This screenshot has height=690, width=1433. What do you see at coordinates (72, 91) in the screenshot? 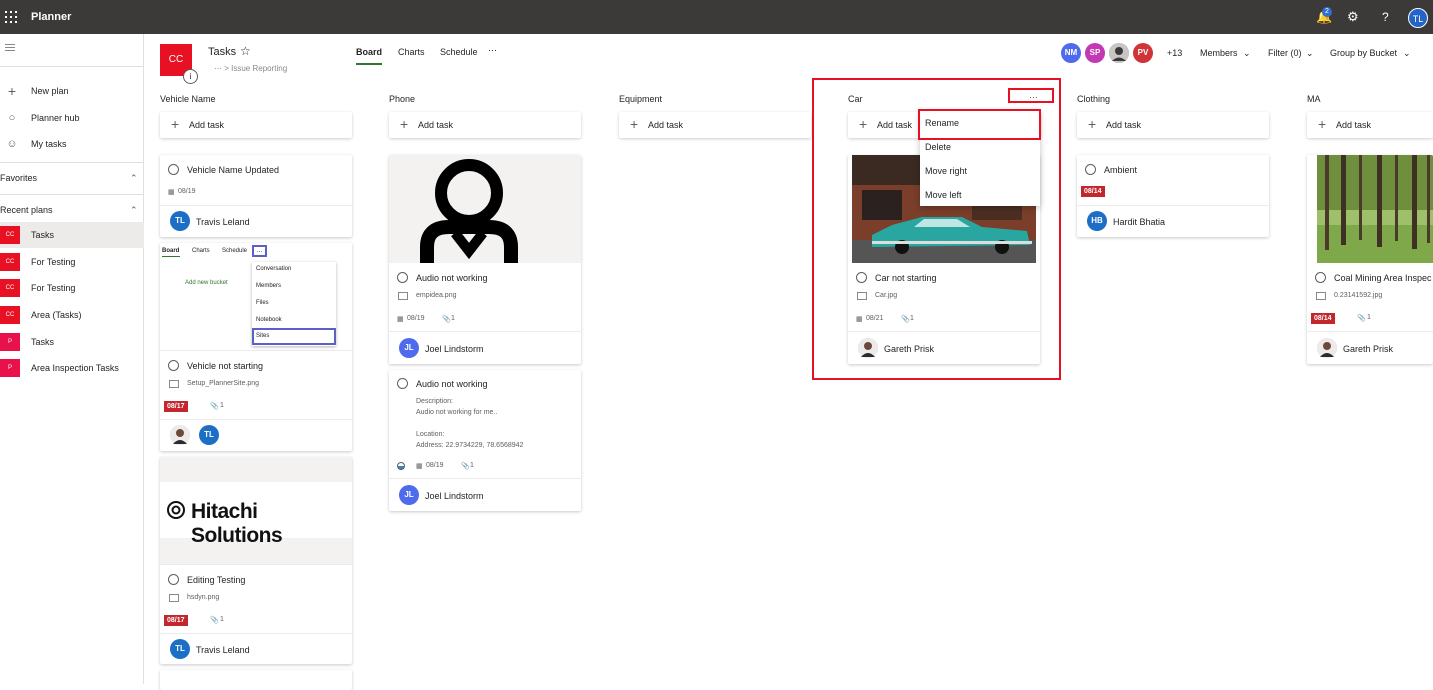
I see `nav-new-plan: + New plan` at bounding box center [72, 91].